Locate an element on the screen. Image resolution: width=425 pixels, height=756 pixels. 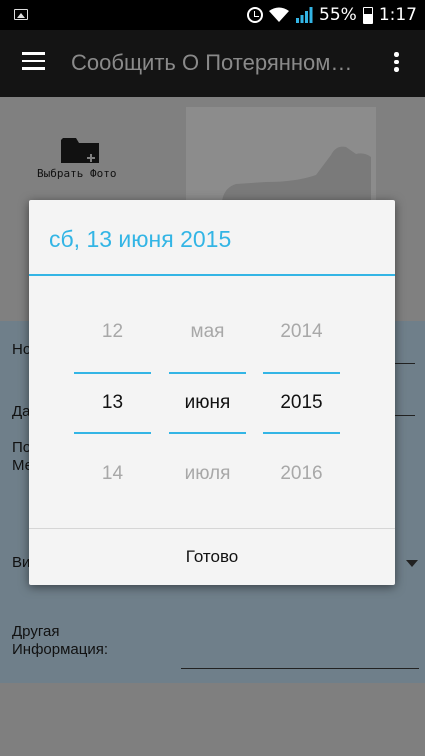
year-current: 2015 is located at coordinates (301, 403).